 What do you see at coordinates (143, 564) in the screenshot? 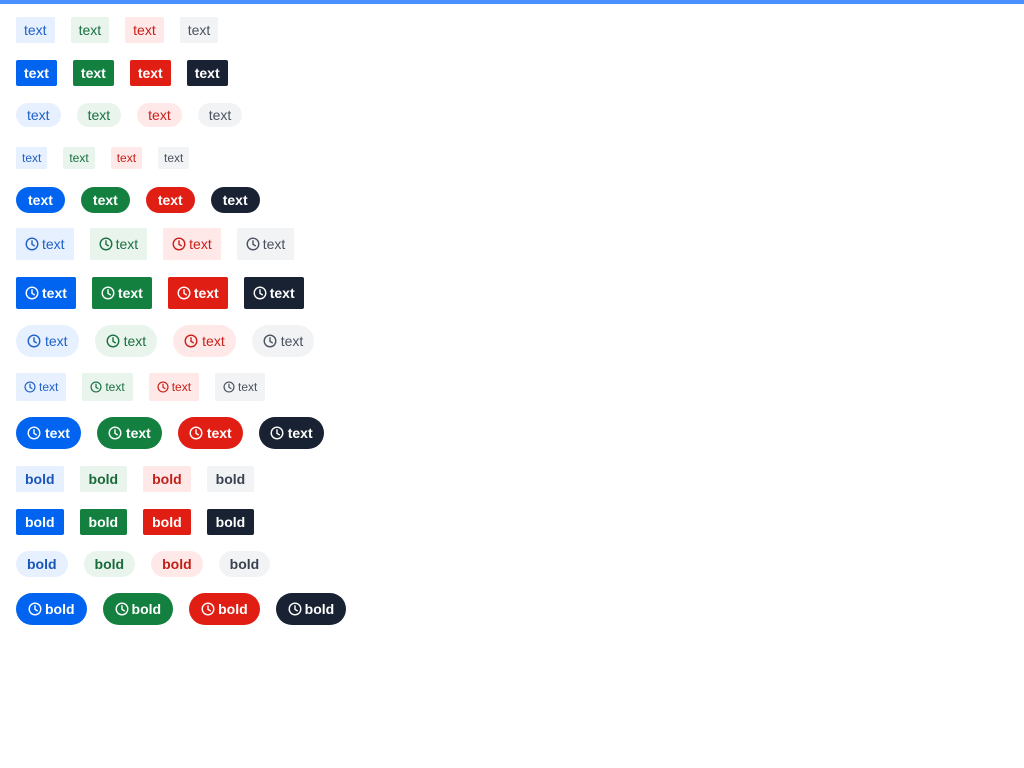
I see `badge-row-bold-light-pill: bold bold bold bold` at bounding box center [143, 564].